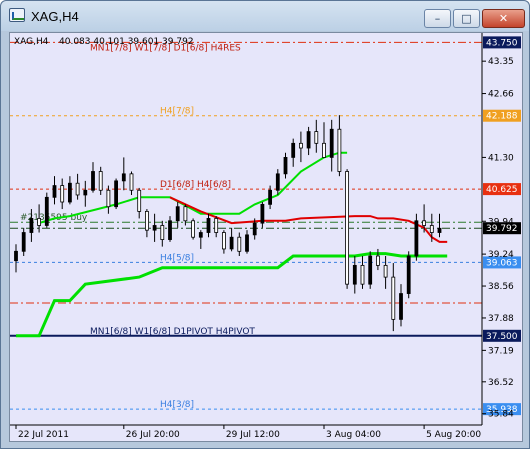  What do you see at coordinates (126, 42) in the screenshot?
I see `chart-ohlc: 40.083 40.101 39.601 39.792` at bounding box center [126, 42].